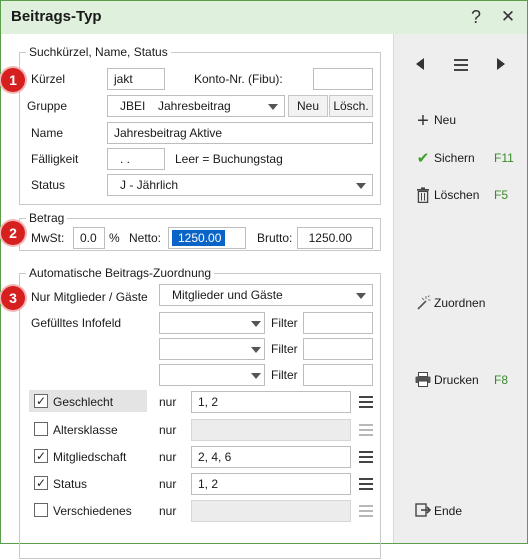  I want to click on plus-icon: +, so click(423, 121).